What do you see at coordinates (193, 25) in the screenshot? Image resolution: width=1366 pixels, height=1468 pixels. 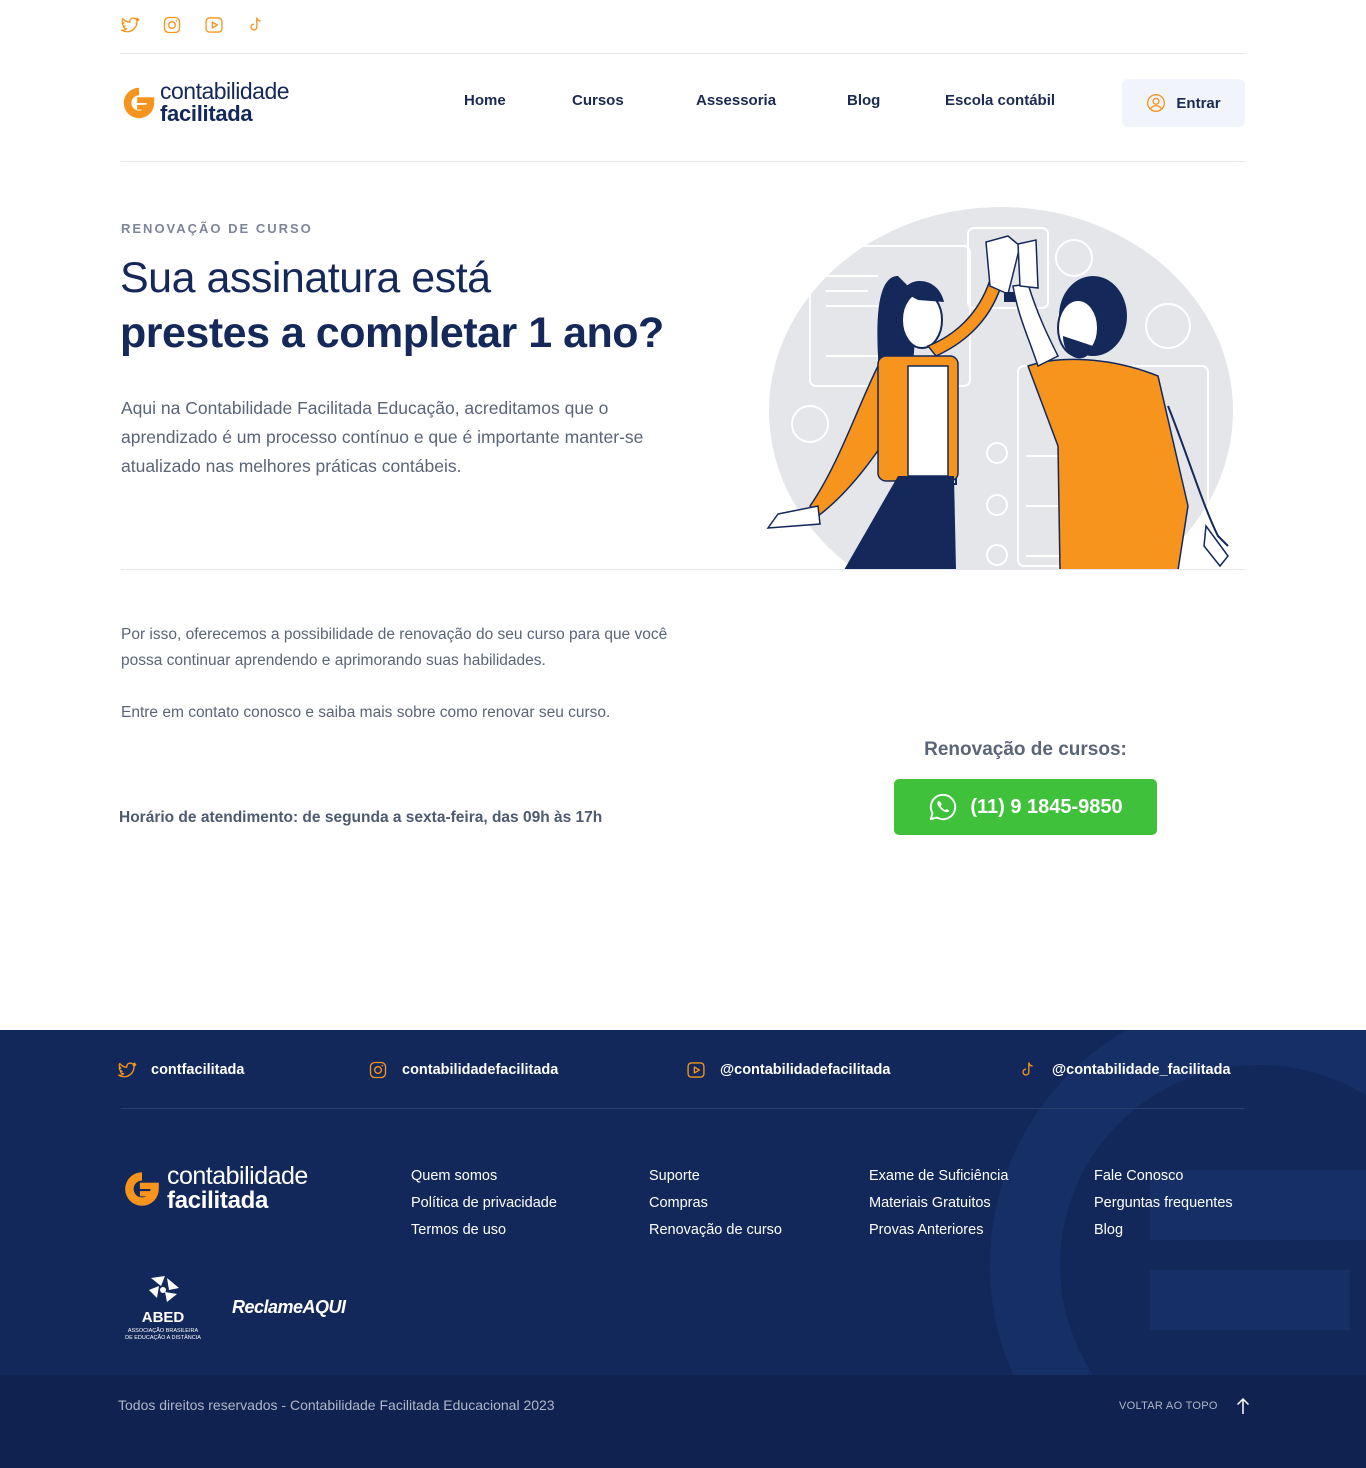 I see `top-social-bar` at bounding box center [193, 25].